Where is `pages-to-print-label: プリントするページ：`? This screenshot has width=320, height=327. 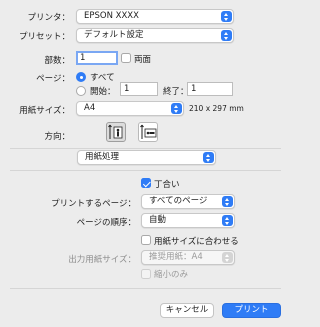 pages-to-print-label: プリントするページ： is located at coordinates (93, 204).